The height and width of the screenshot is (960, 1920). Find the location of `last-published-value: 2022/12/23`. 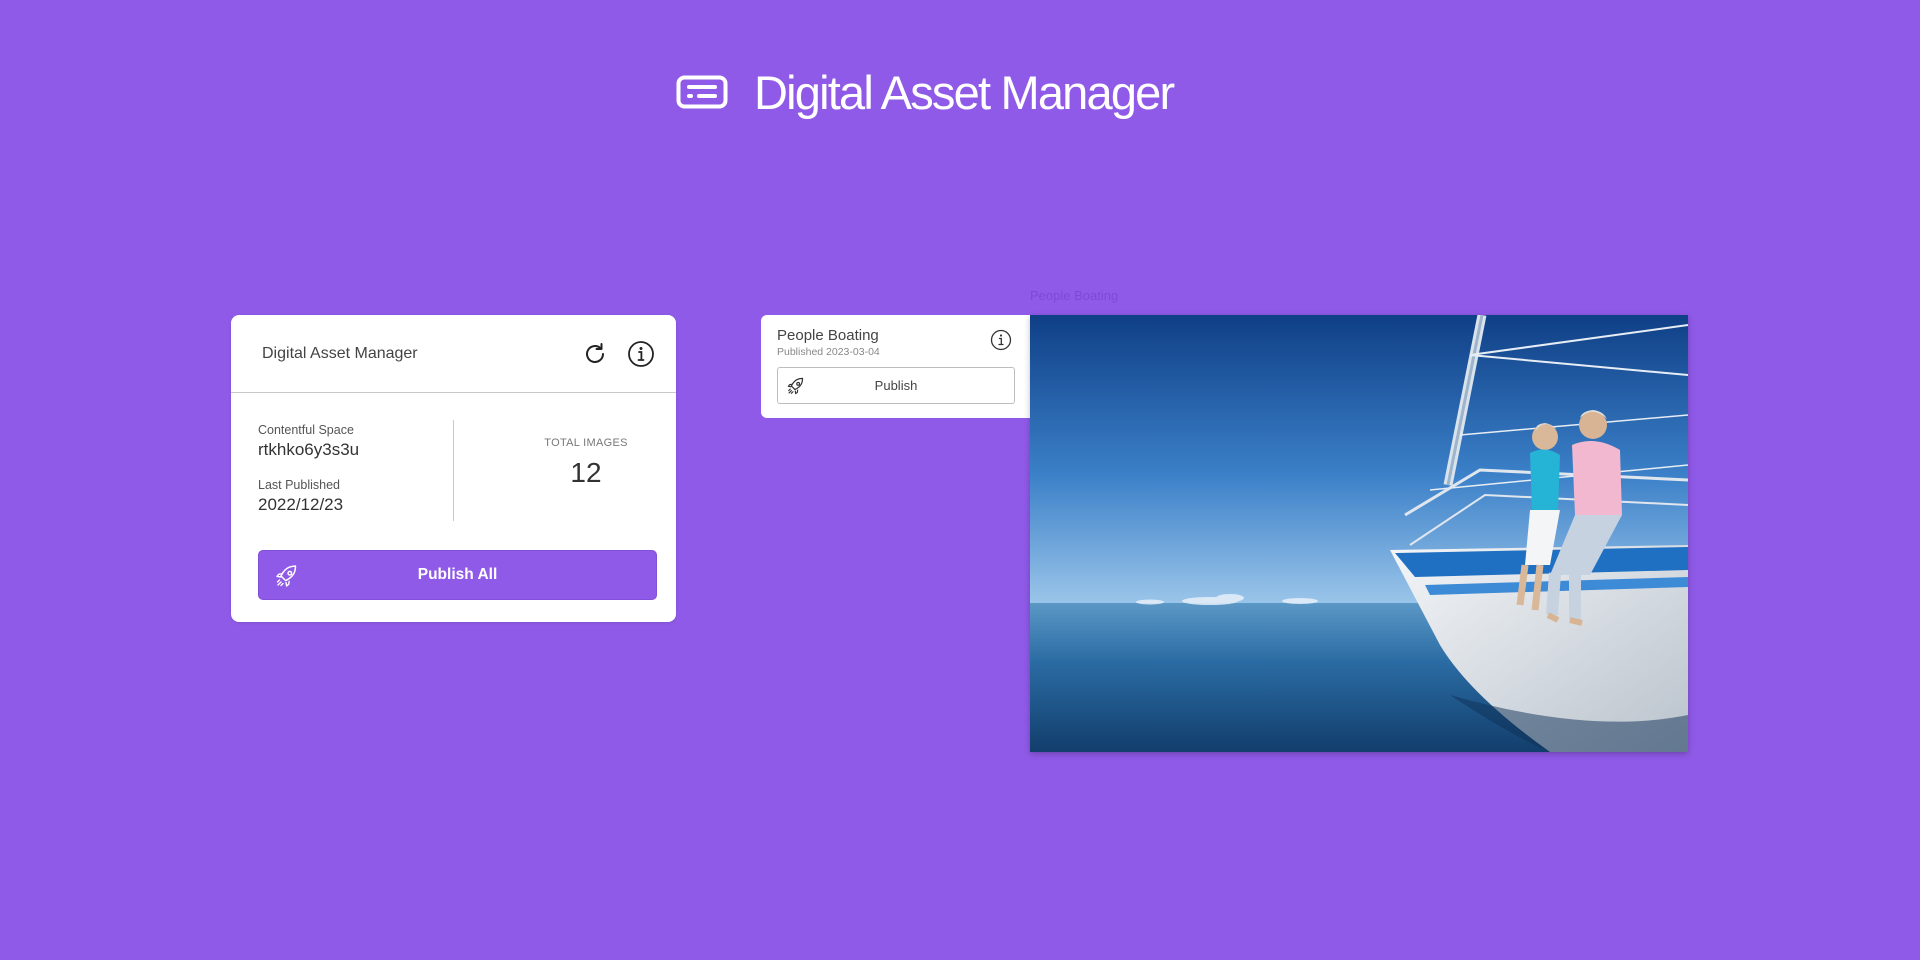

last-published-value: 2022/12/23 is located at coordinates (301, 504).